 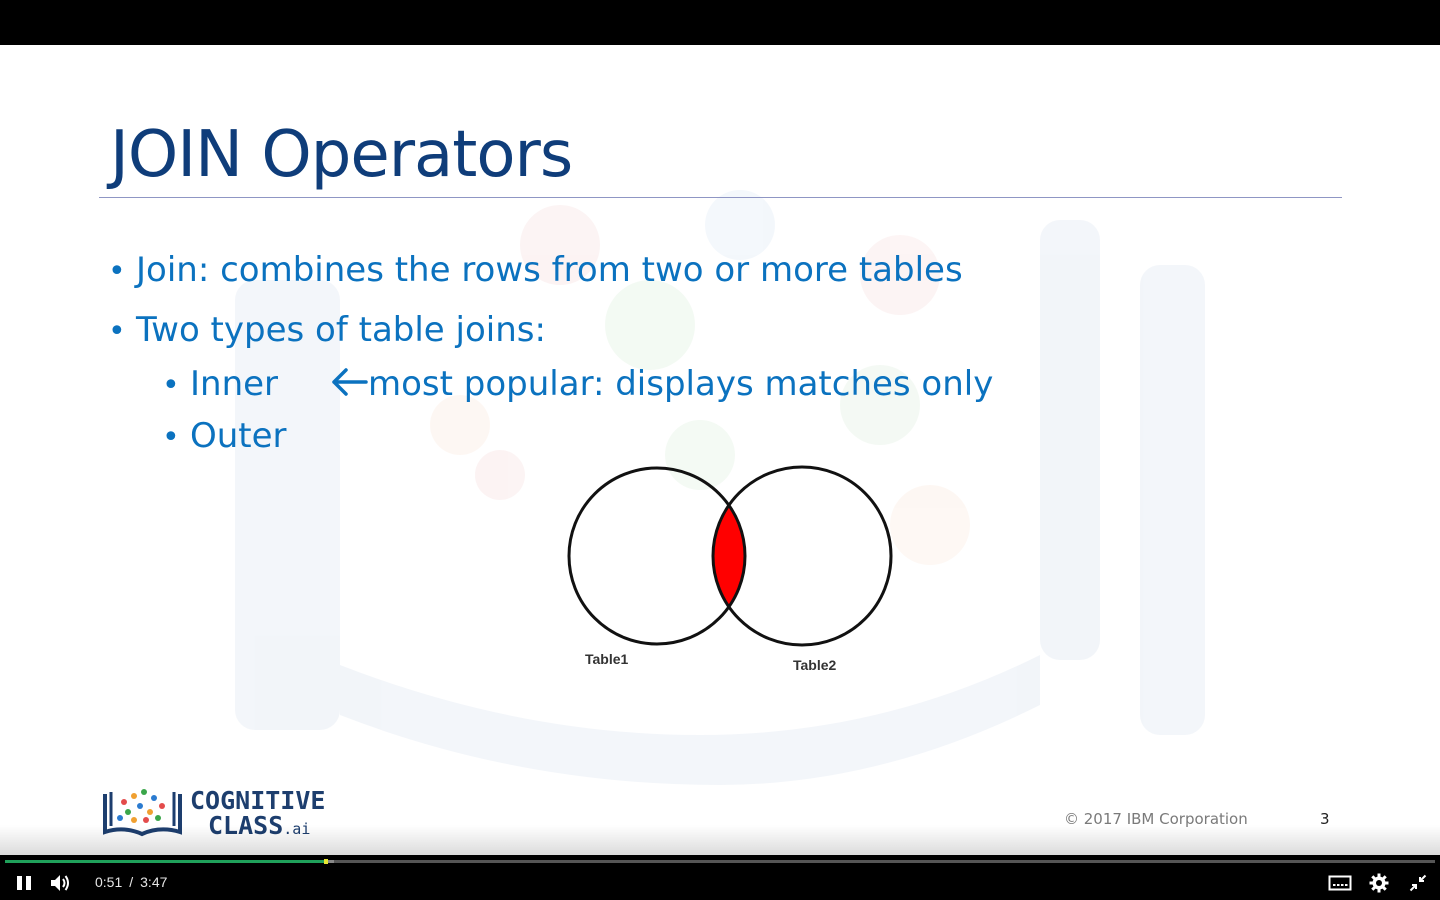 I want to click on venn-label-table1: Table1, so click(x=607, y=659).